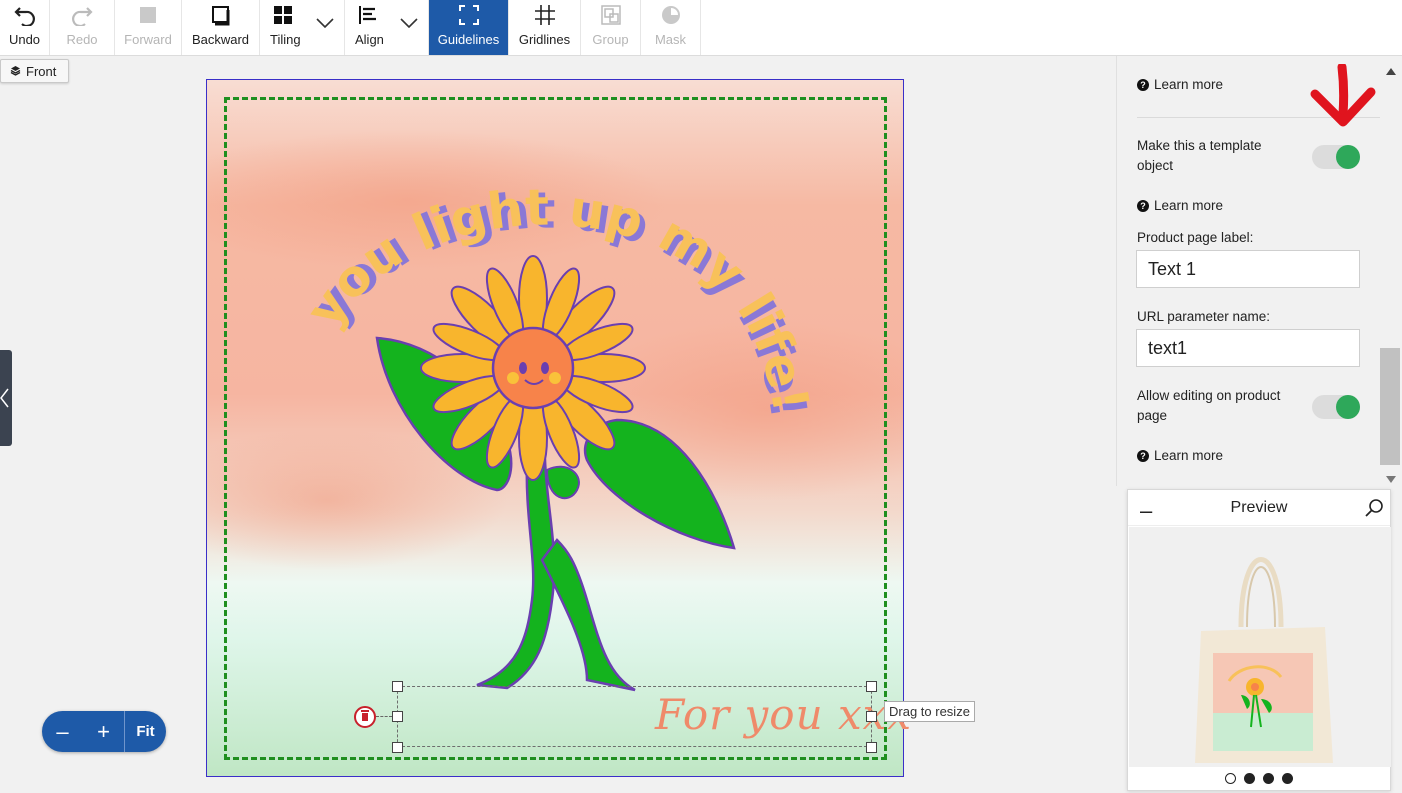 This screenshot has width=1402, height=793. What do you see at coordinates (671, 15) in the screenshot?
I see `mask-icon` at bounding box center [671, 15].